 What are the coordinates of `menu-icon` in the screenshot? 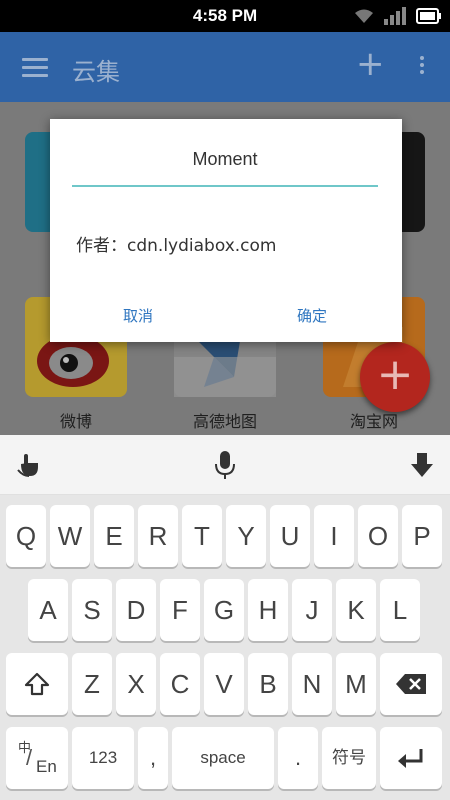 It's located at (35, 68).